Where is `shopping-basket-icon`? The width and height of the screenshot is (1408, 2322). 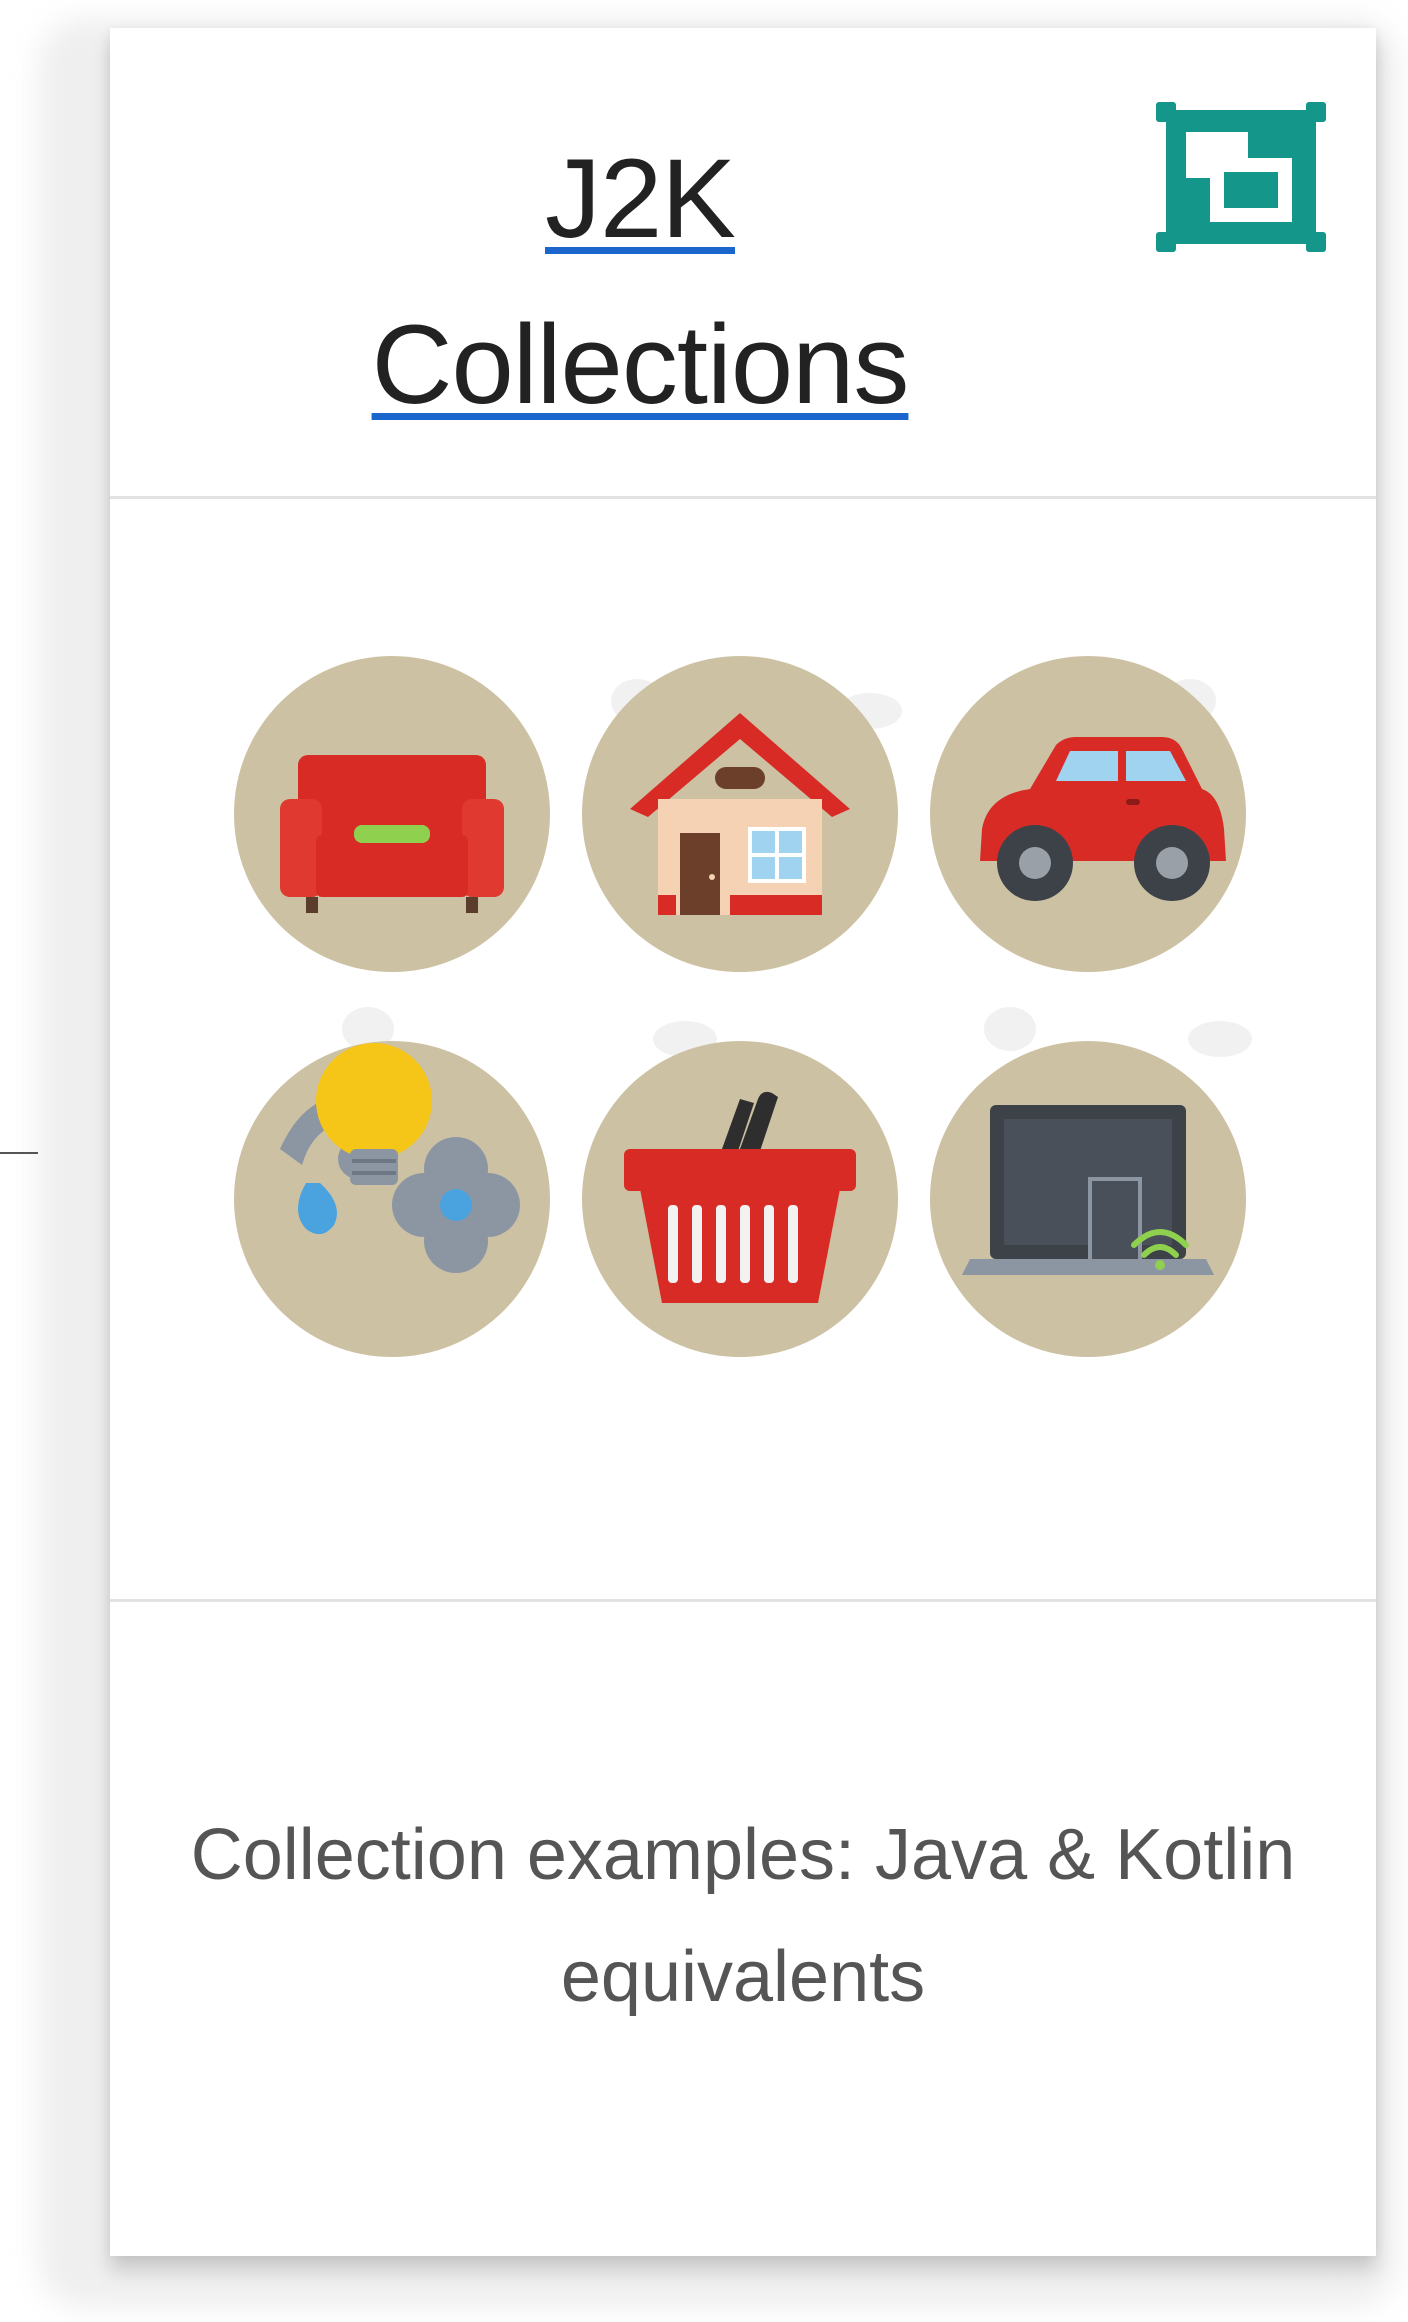 shopping-basket-icon is located at coordinates (740, 1199).